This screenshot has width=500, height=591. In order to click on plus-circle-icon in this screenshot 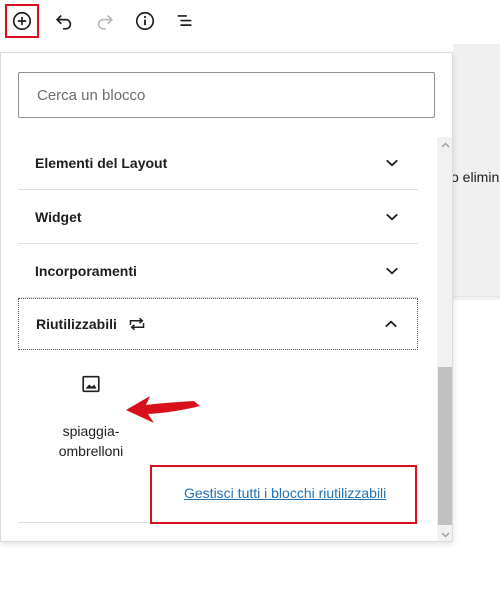, I will do `click(22, 21)`.